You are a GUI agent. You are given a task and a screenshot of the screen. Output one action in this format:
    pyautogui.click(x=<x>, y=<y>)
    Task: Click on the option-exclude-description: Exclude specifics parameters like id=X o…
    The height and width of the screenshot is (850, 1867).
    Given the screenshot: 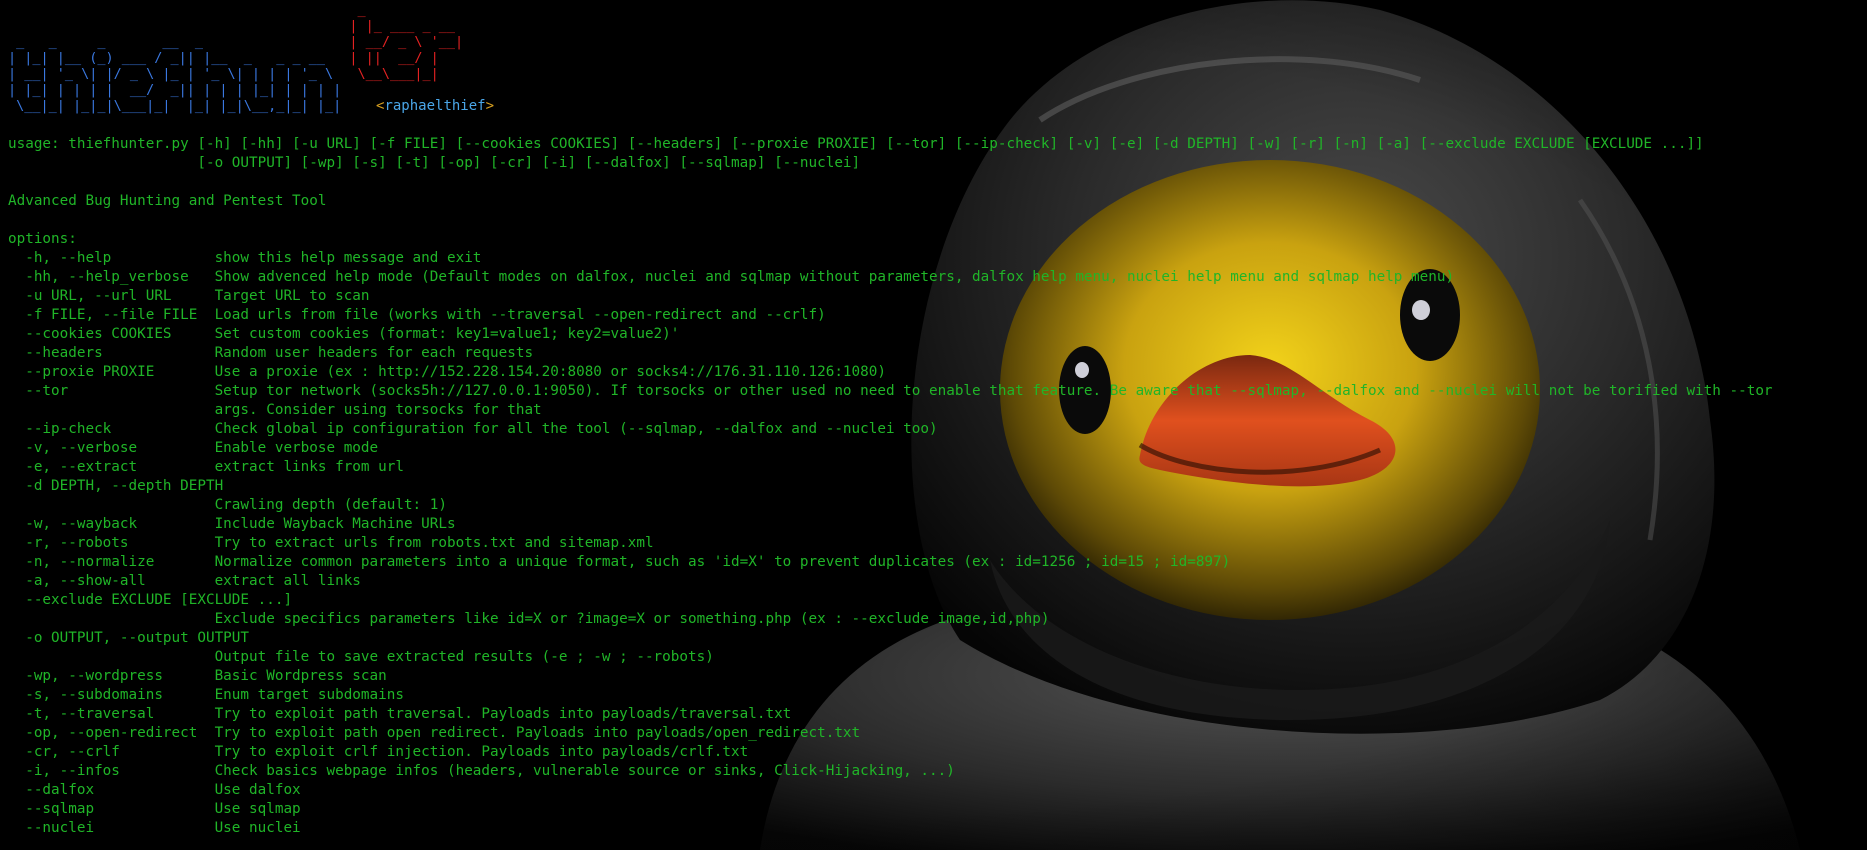 What is the action you would take?
    pyautogui.click(x=529, y=619)
    